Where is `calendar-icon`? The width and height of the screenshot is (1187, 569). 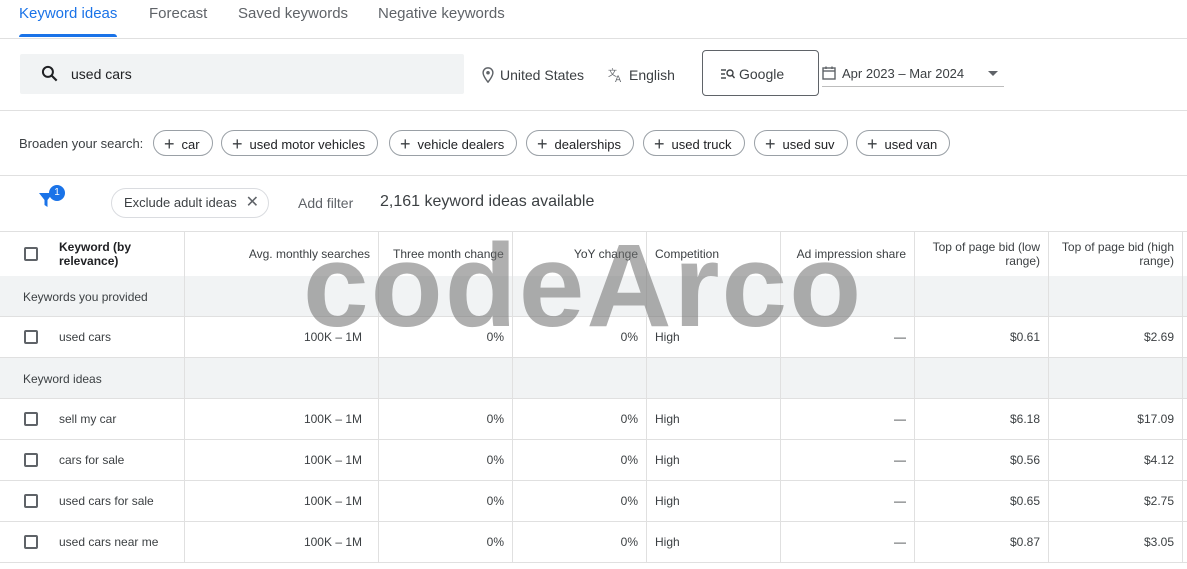 calendar-icon is located at coordinates (829, 73).